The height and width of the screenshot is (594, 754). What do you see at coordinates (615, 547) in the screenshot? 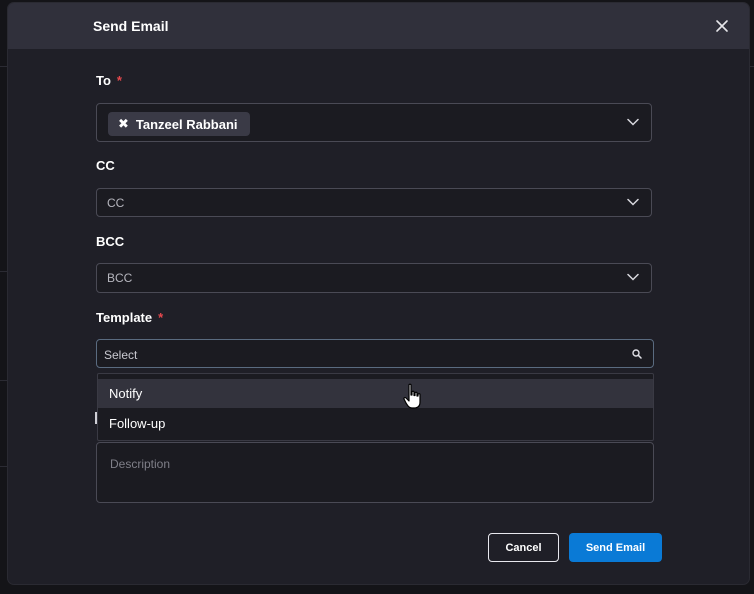
I see `send-email-button: Send Email` at bounding box center [615, 547].